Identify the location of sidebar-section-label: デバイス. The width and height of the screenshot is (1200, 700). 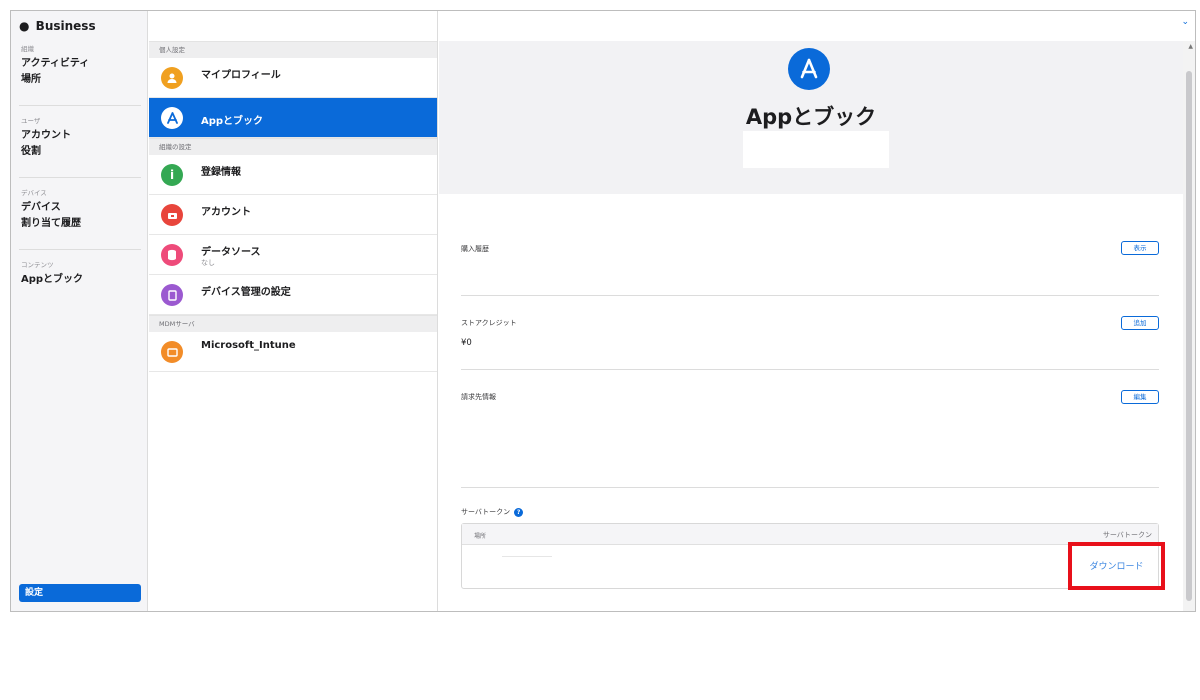
(34, 193).